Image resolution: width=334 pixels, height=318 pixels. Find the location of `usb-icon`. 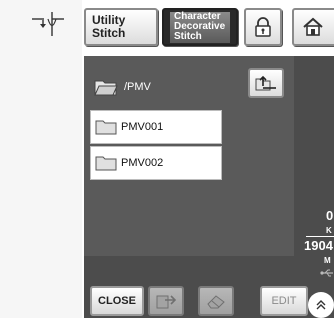

usb-icon is located at coordinates (326, 273).